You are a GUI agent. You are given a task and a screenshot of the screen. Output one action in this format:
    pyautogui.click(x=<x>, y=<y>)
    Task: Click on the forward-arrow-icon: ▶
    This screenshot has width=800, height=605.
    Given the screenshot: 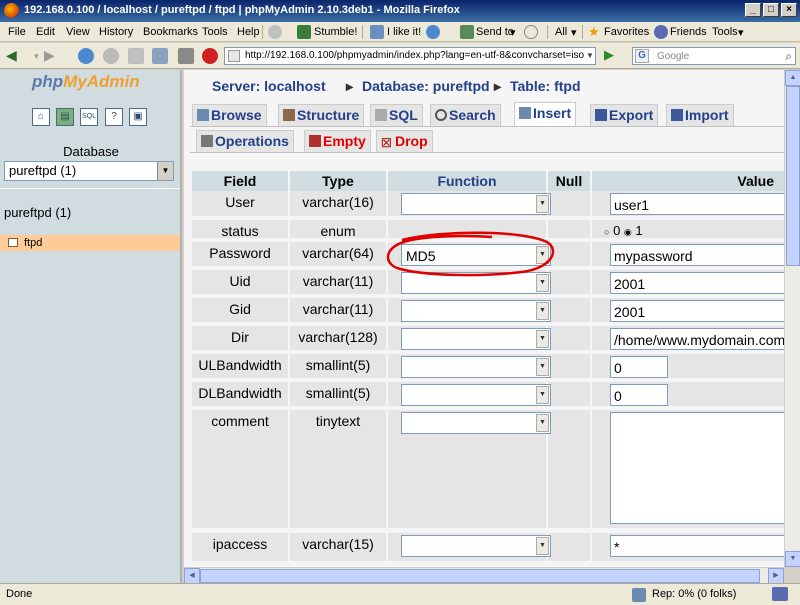 What is the action you would take?
    pyautogui.click(x=52, y=55)
    